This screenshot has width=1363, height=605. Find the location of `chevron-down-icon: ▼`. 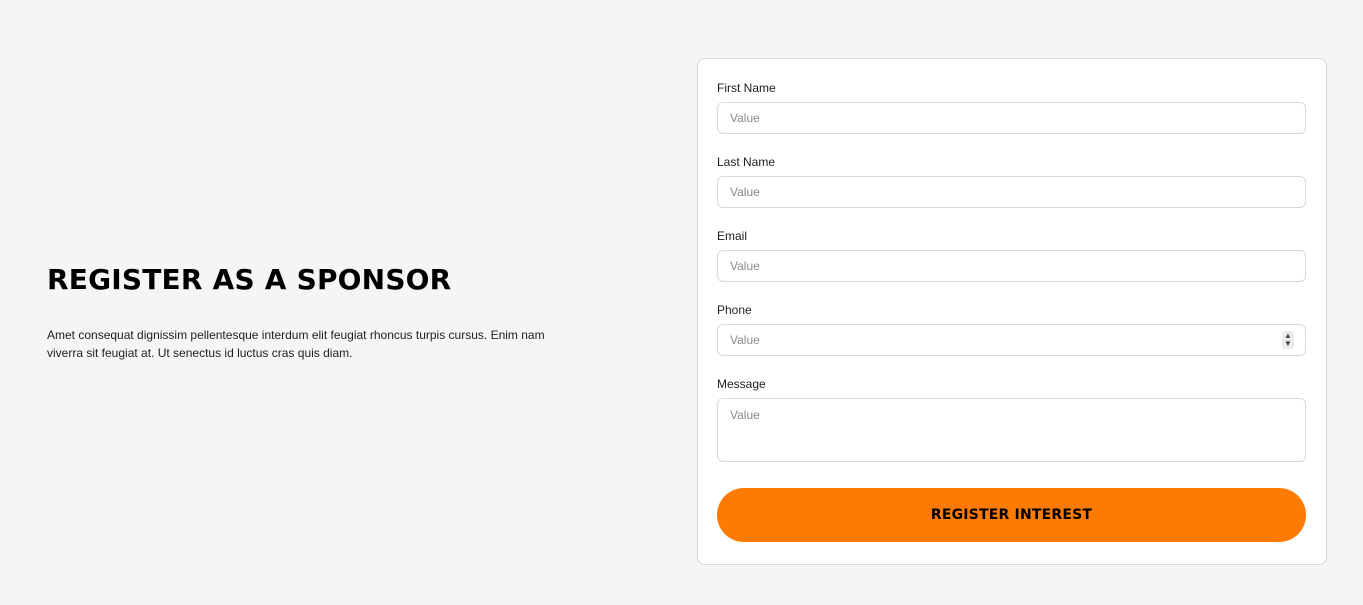

chevron-down-icon: ▼ is located at coordinates (1288, 344).